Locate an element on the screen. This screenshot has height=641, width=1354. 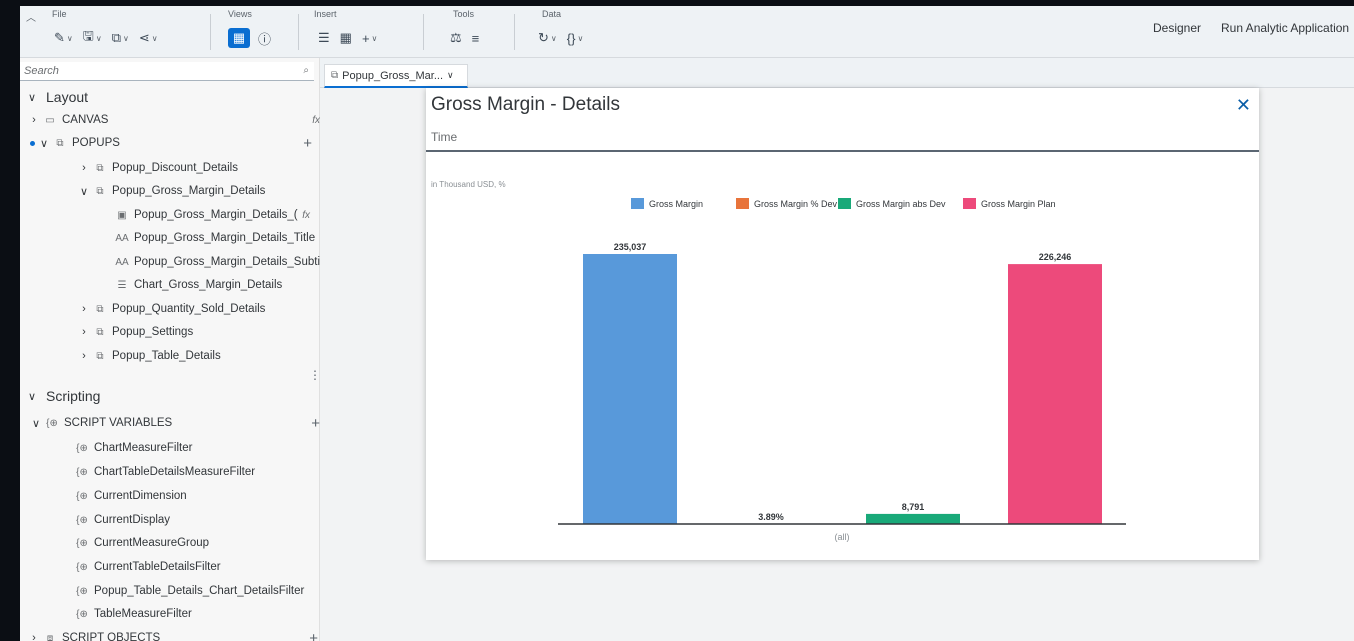
tree-item-label: Popup_Table_Details is located at coordinates (166, 356).